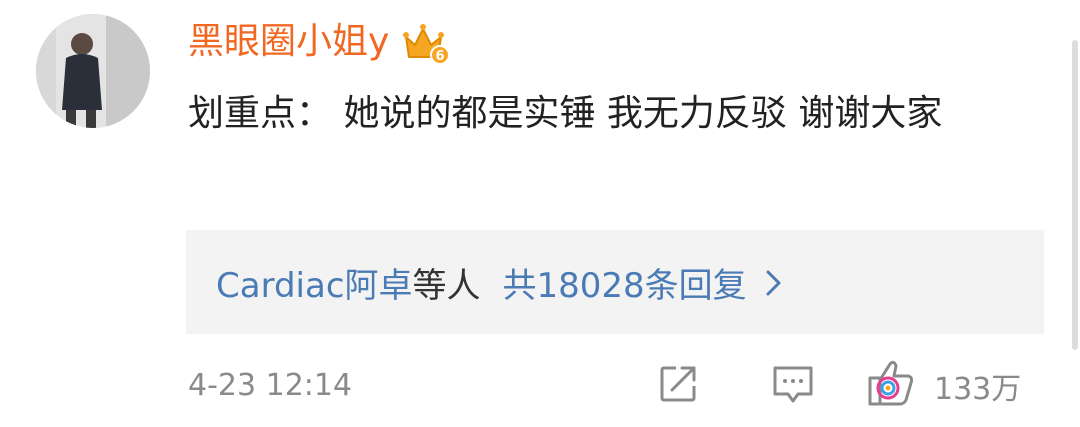  I want to click on vip-level-label: 6, so click(440, 56).